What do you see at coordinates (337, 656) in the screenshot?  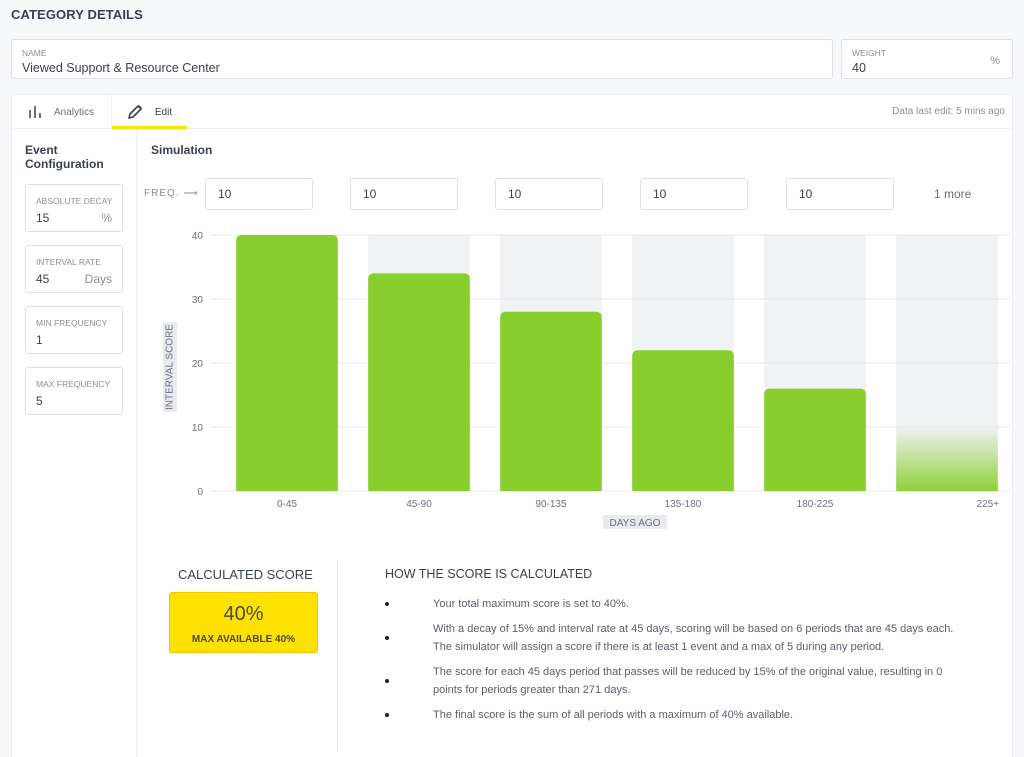 I see `divider` at bounding box center [337, 656].